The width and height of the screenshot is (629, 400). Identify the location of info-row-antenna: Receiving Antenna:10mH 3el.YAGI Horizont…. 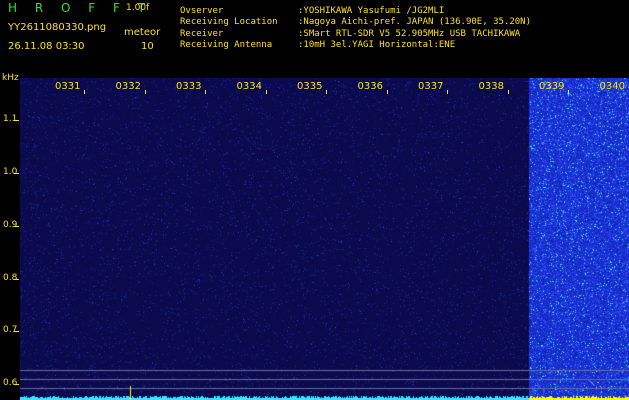
(318, 44).